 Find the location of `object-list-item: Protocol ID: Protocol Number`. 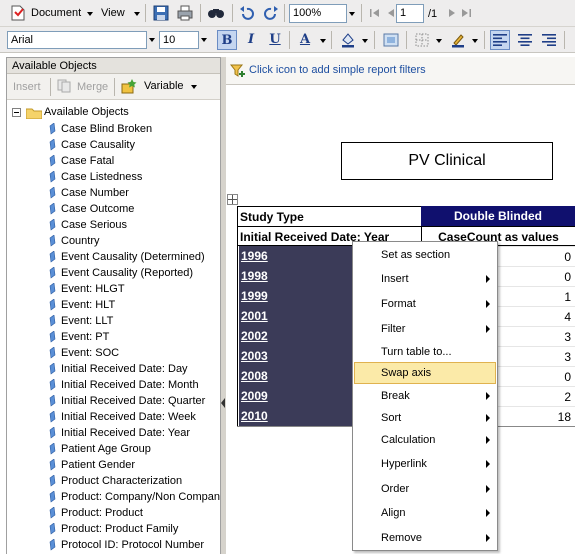

object-list-item: Protocol ID: Protocol Number is located at coordinates (126, 545).